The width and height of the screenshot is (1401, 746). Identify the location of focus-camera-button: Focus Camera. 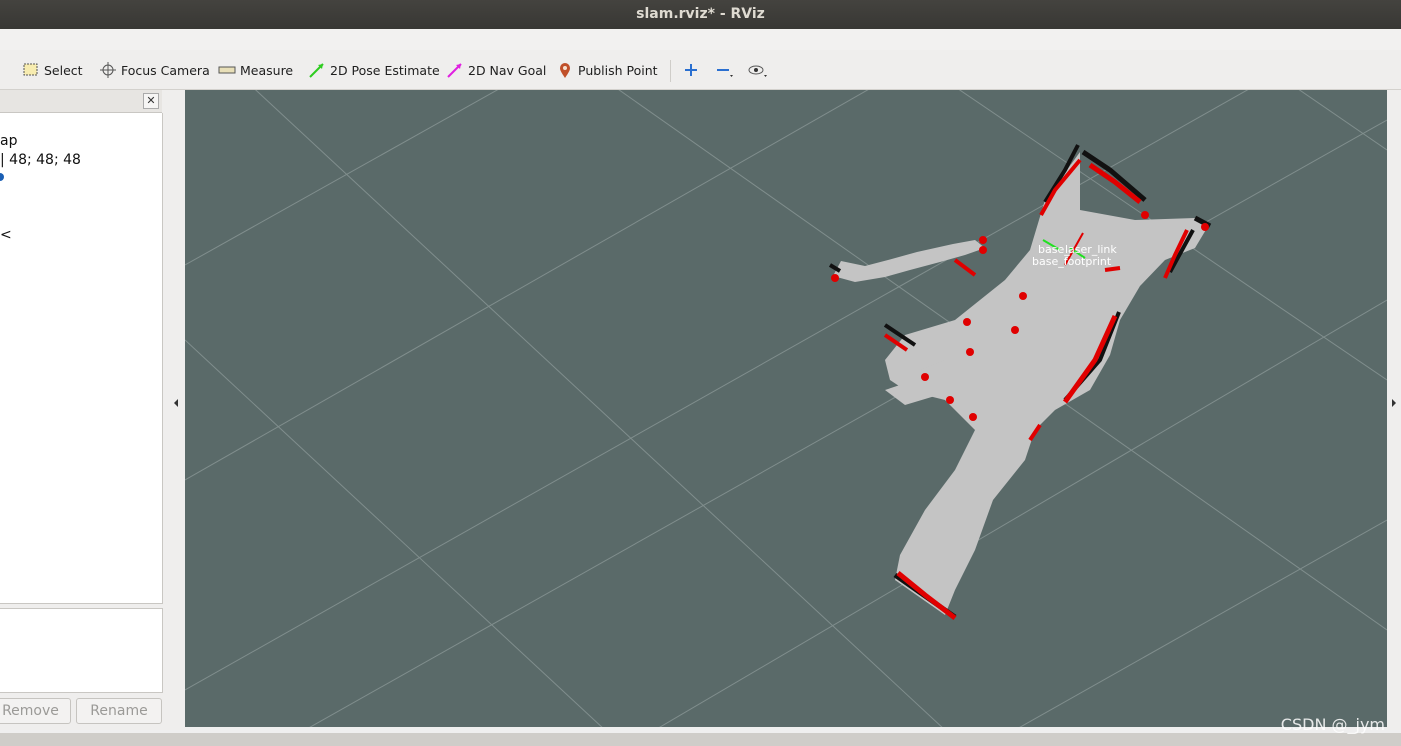
(154, 70).